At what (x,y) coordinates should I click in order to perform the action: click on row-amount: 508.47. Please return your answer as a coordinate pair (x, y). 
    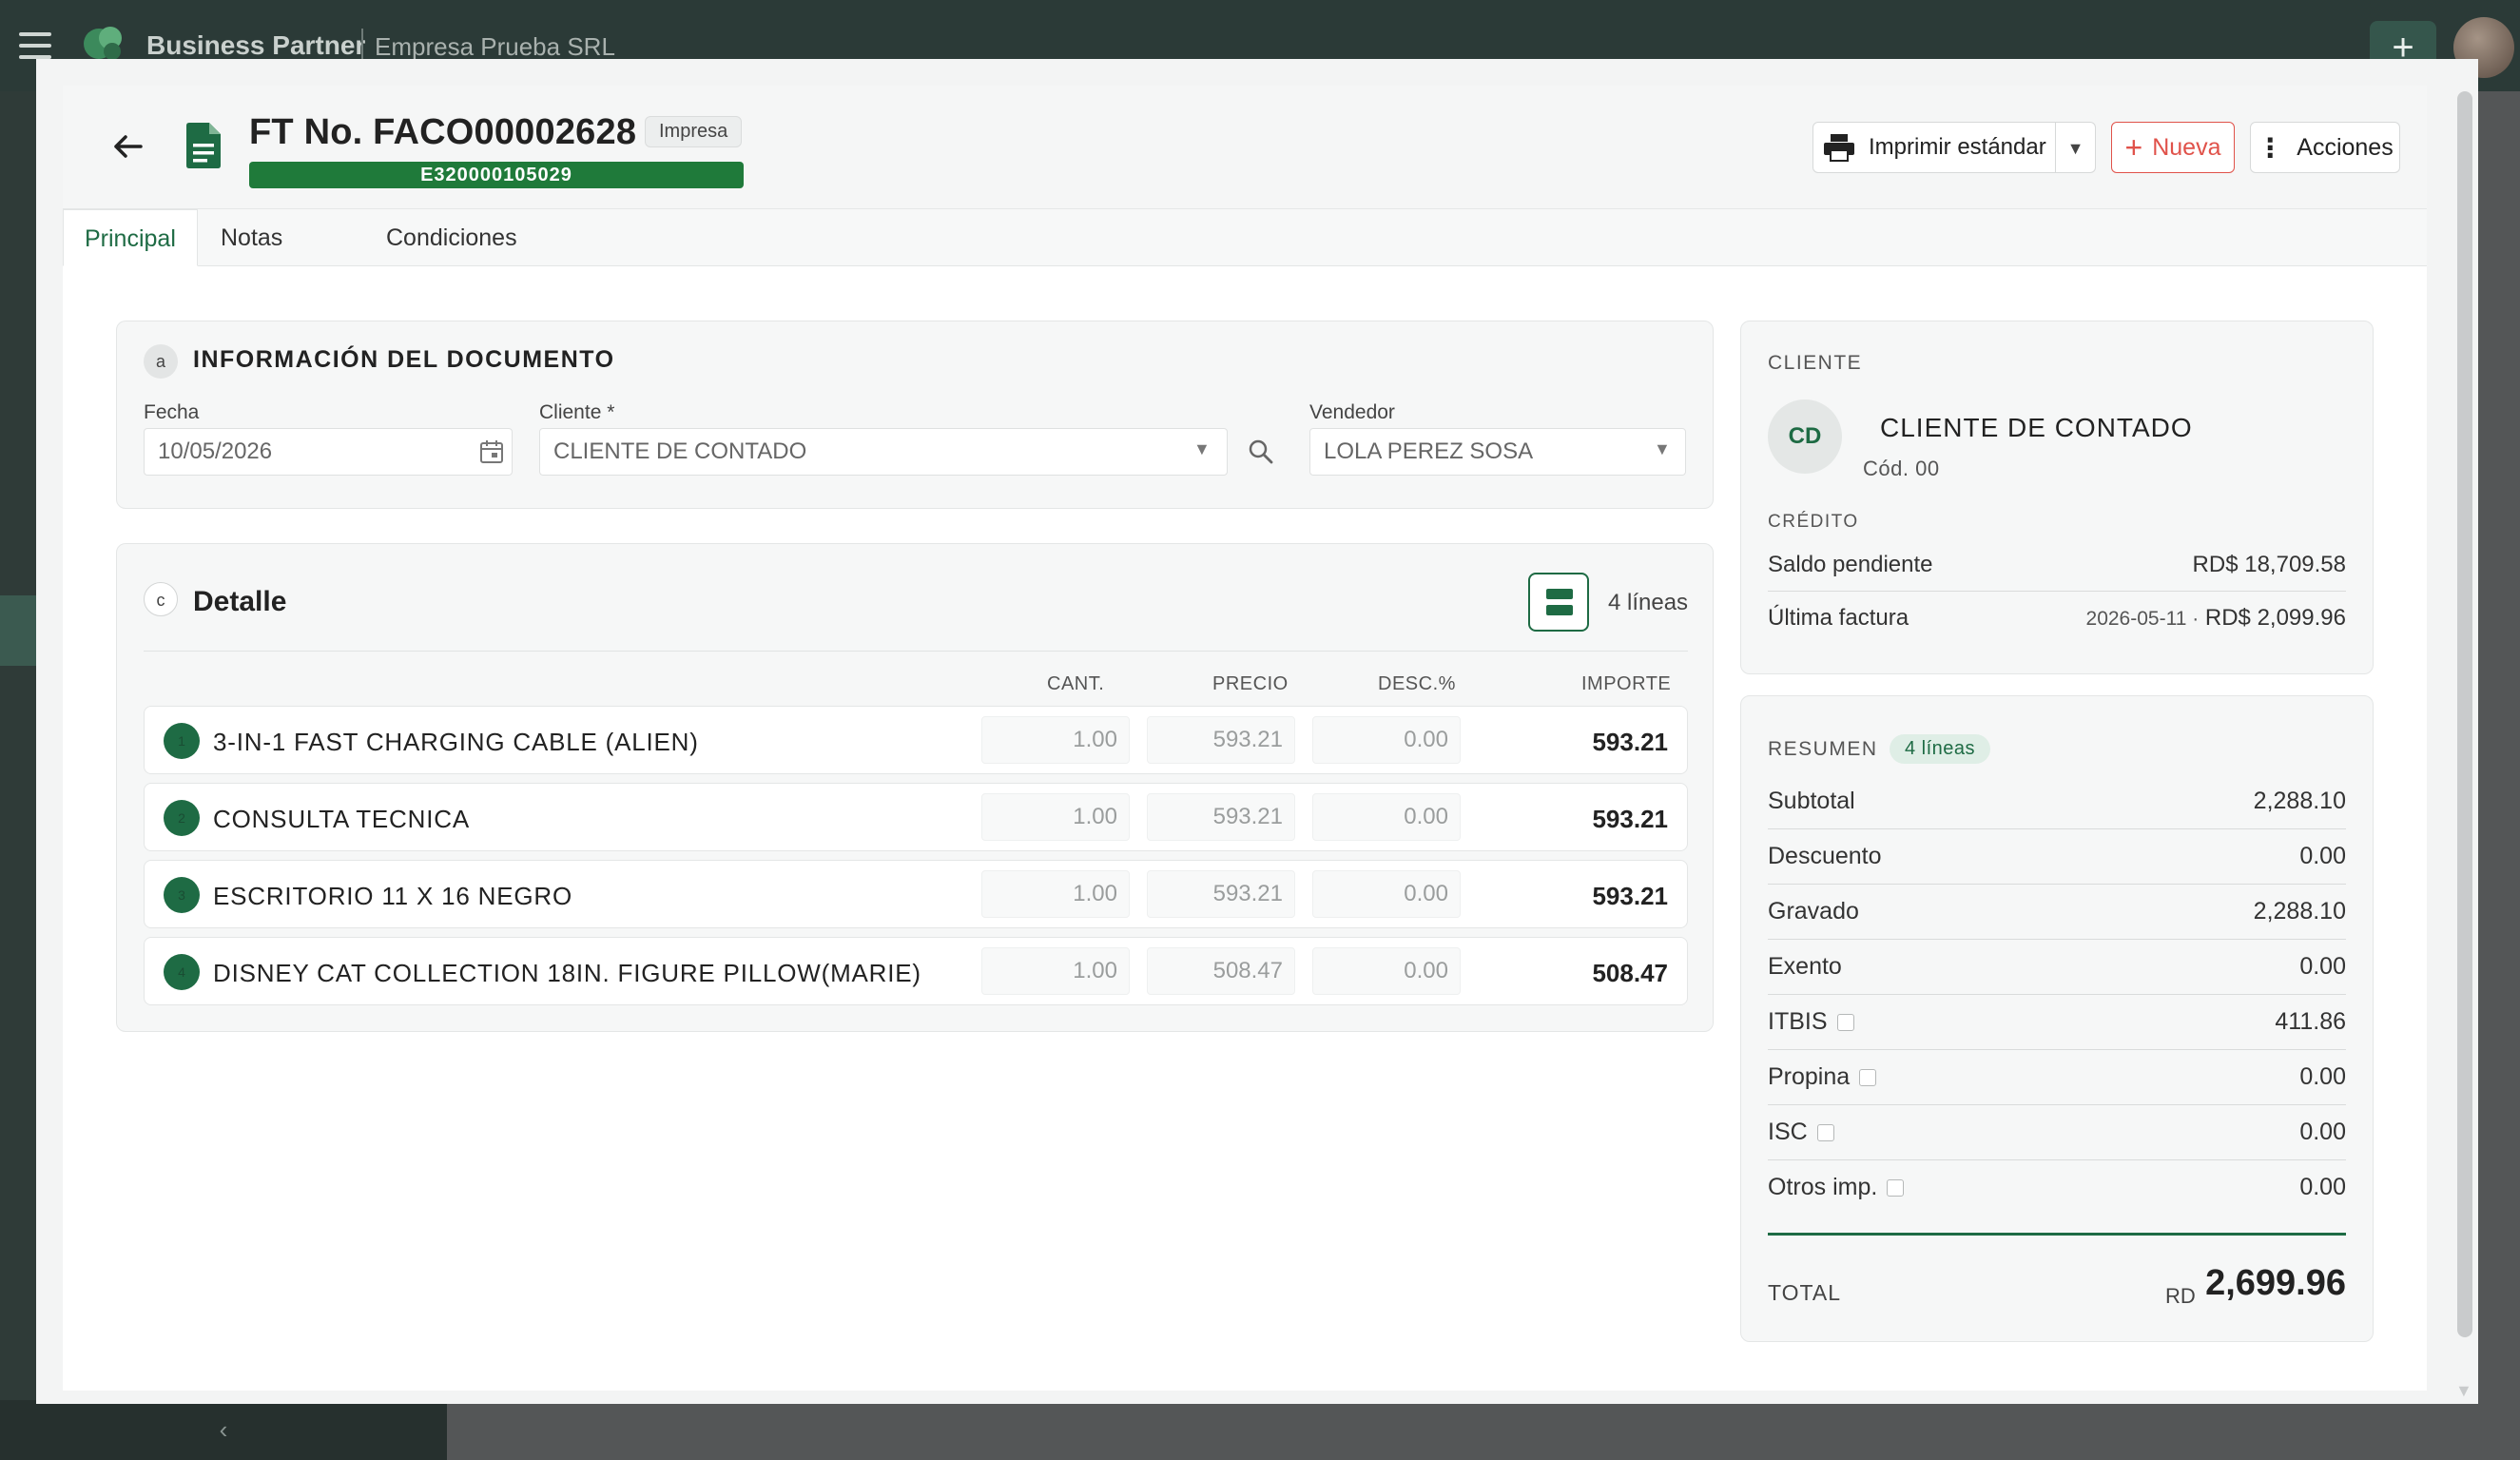
    Looking at the image, I should click on (1630, 973).